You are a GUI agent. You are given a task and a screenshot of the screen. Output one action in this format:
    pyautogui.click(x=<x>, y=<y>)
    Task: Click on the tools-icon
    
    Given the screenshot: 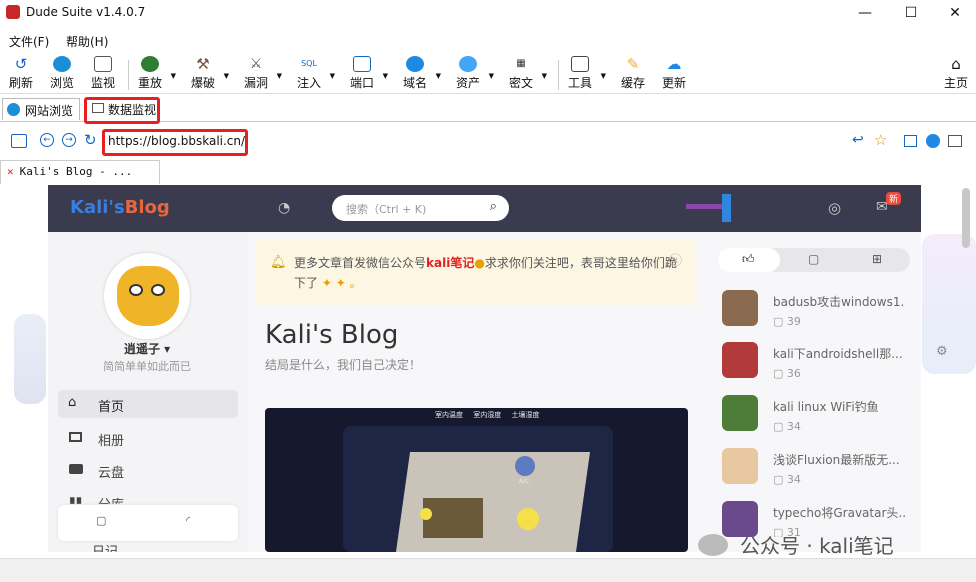 What is the action you would take?
    pyautogui.click(x=955, y=141)
    